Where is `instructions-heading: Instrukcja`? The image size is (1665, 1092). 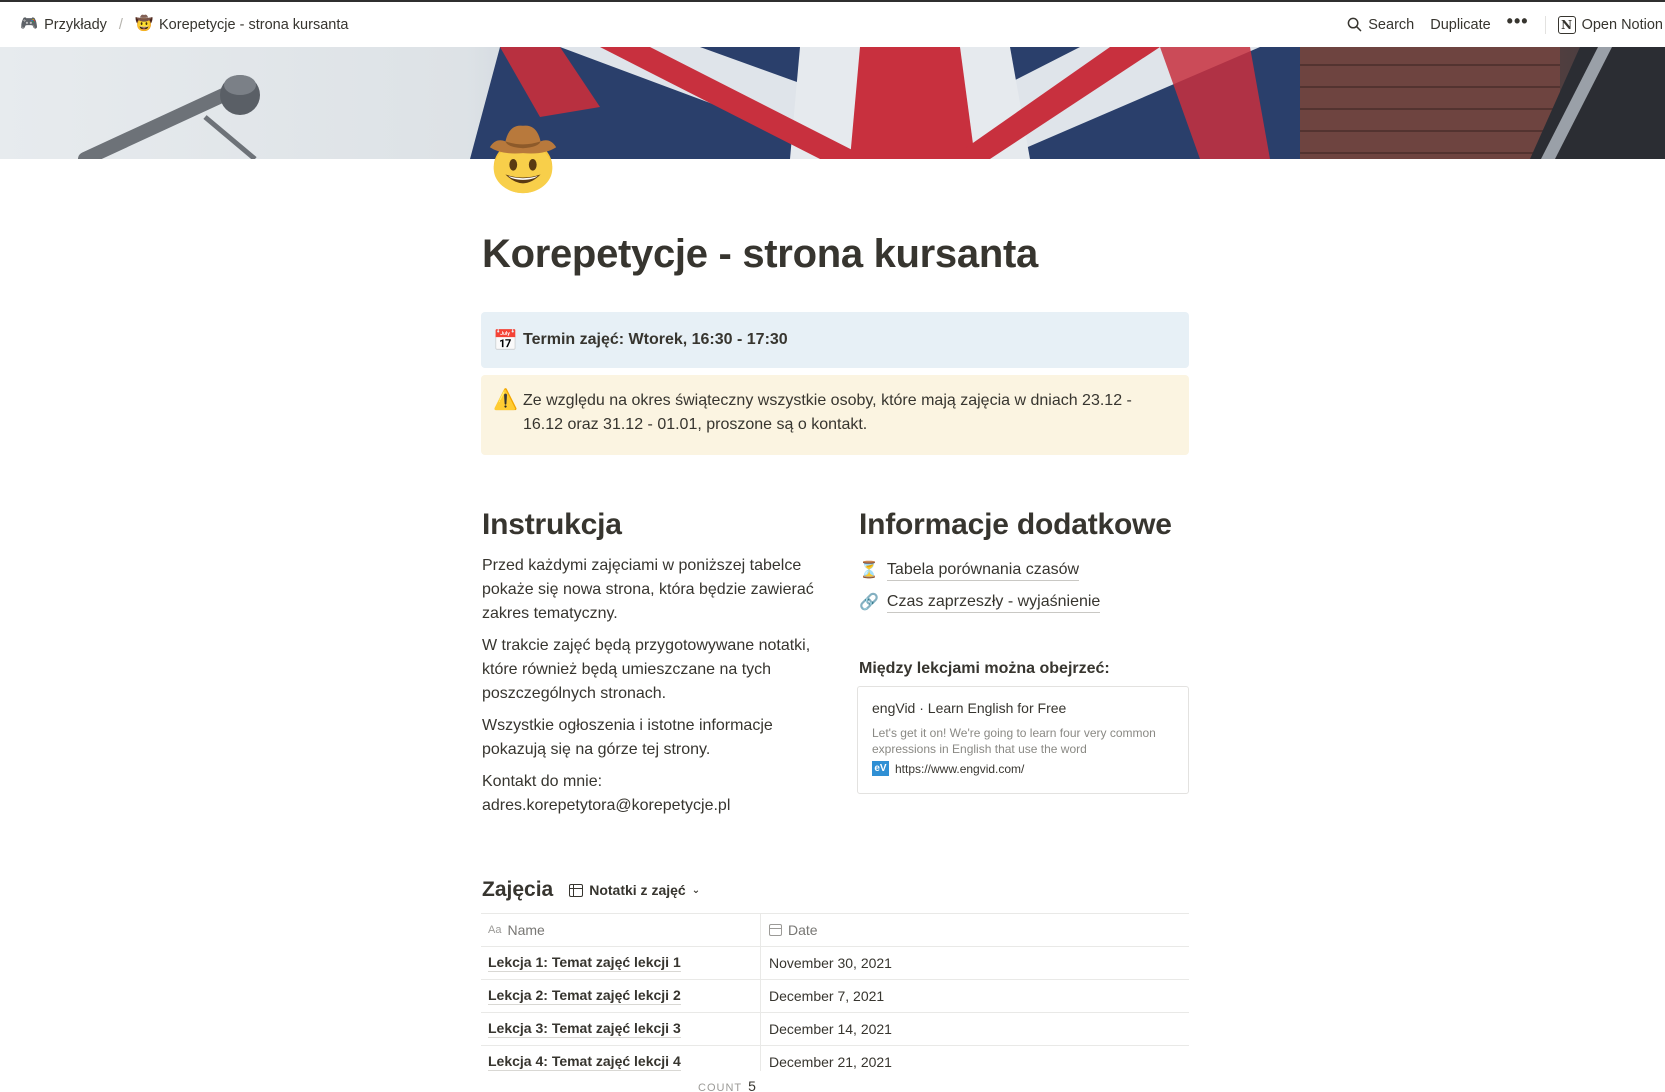
instructions-heading: Instrukcja is located at coordinates (552, 524).